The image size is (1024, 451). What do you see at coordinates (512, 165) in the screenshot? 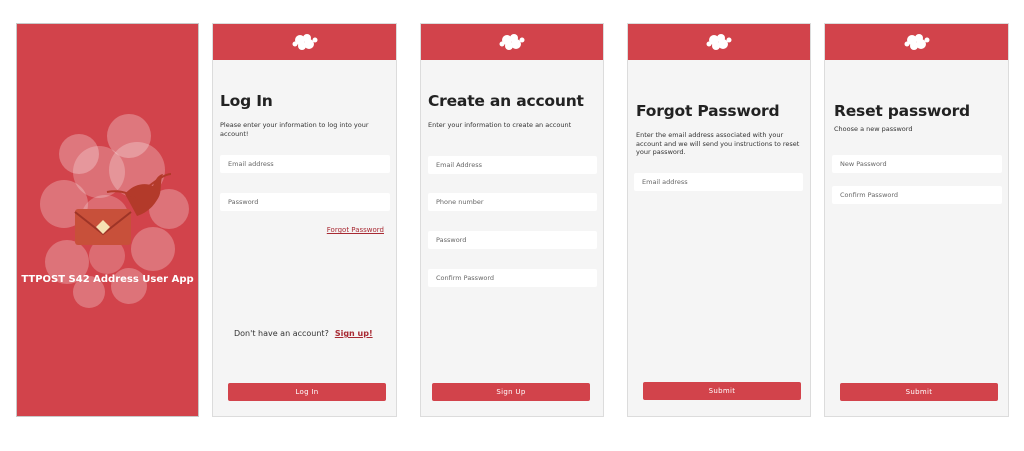
I see `email-field: Email Address` at bounding box center [512, 165].